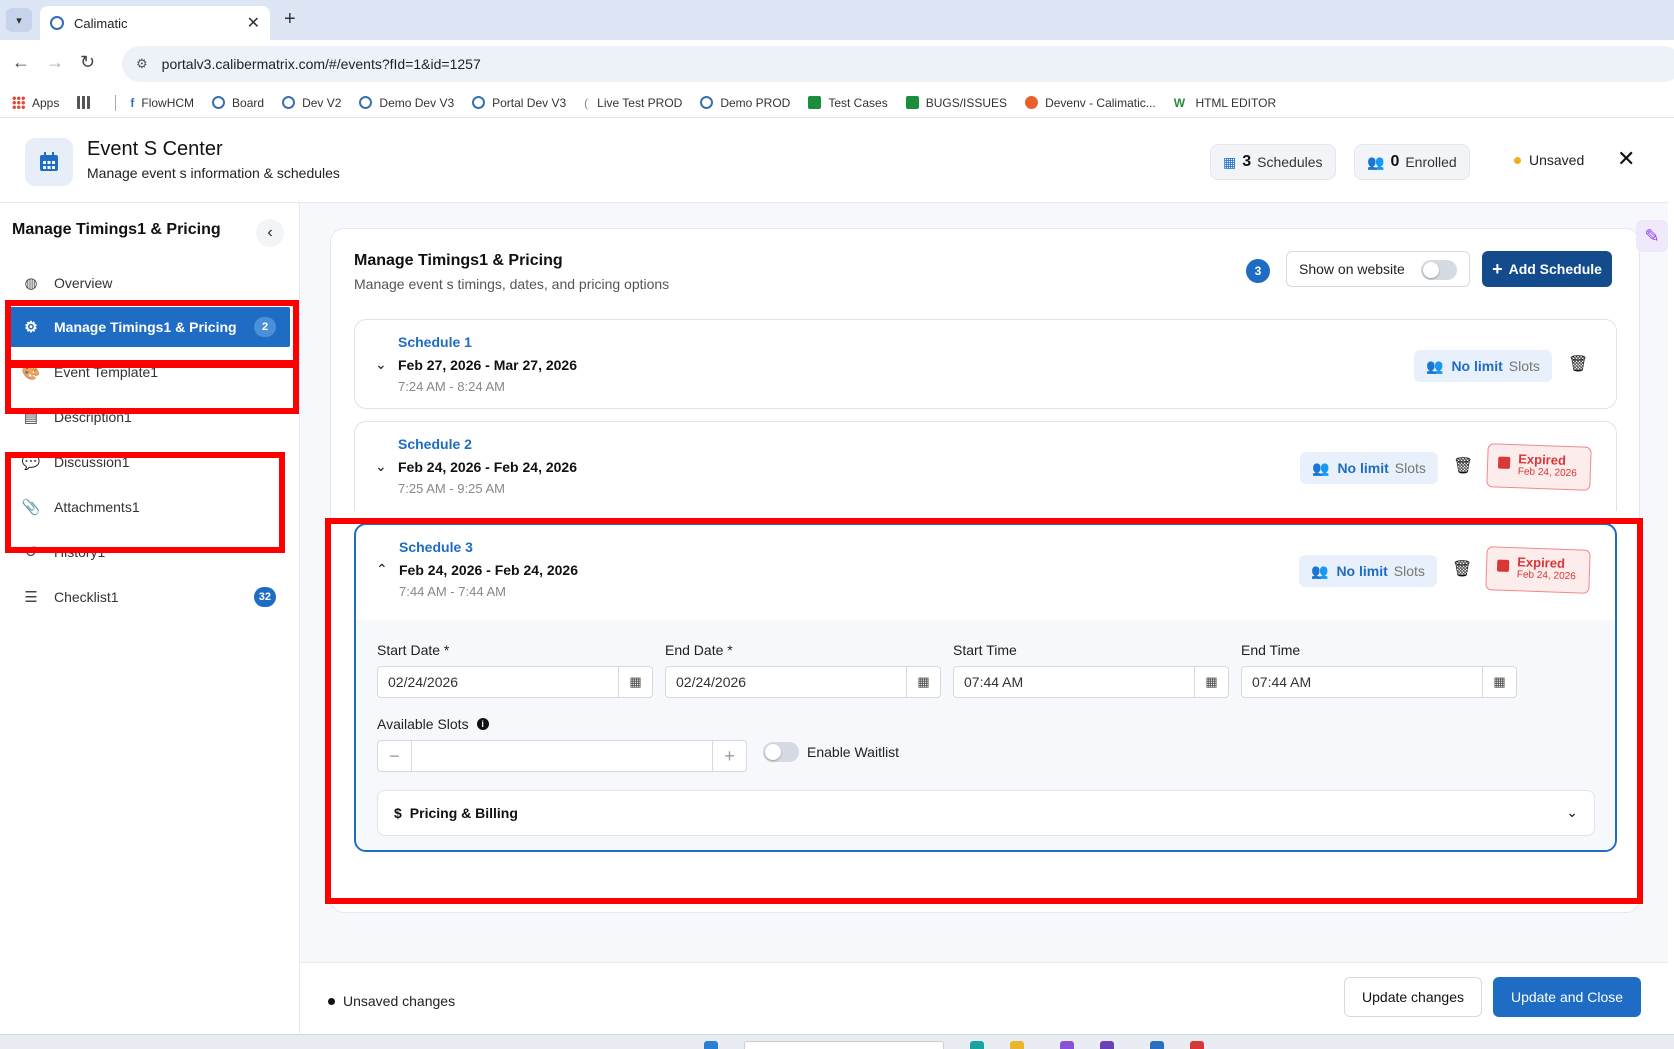  What do you see at coordinates (1547, 269) in the screenshot?
I see `add-schedule-button: + Add Schedule` at bounding box center [1547, 269].